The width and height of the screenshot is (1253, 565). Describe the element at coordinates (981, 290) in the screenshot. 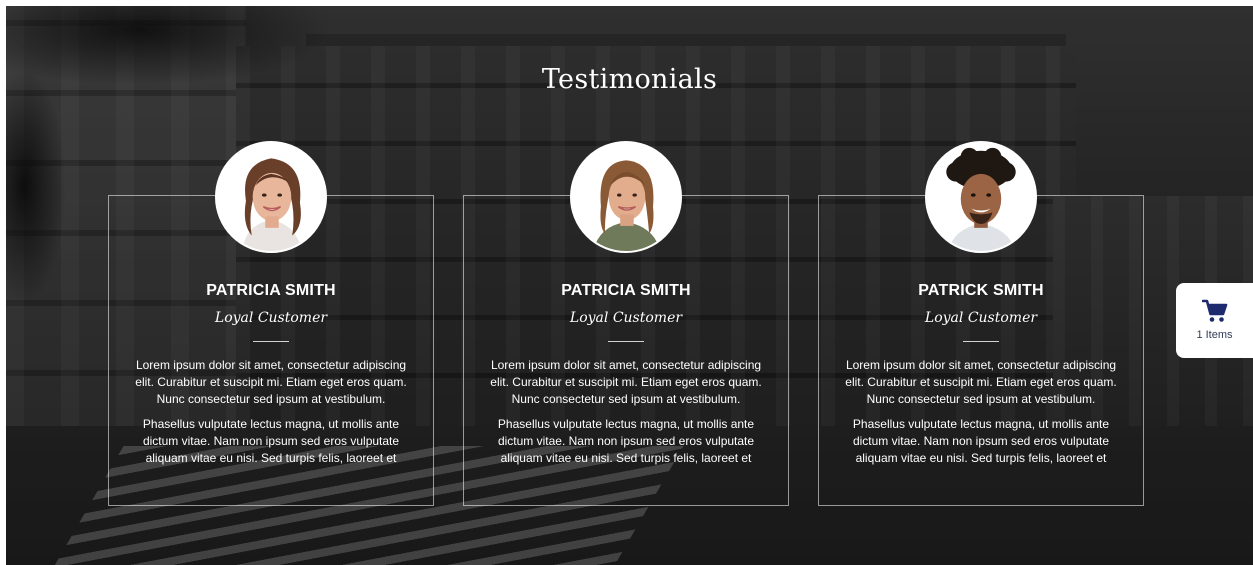

I see `testimonial-name: PATRICK SMITH` at that location.